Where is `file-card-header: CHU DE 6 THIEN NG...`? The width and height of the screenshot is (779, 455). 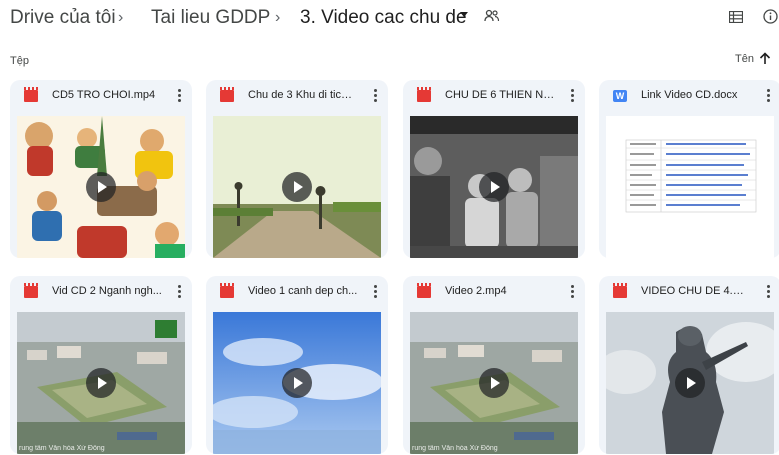
file-card-header: CHU DE 6 THIEN NG... is located at coordinates (494, 95).